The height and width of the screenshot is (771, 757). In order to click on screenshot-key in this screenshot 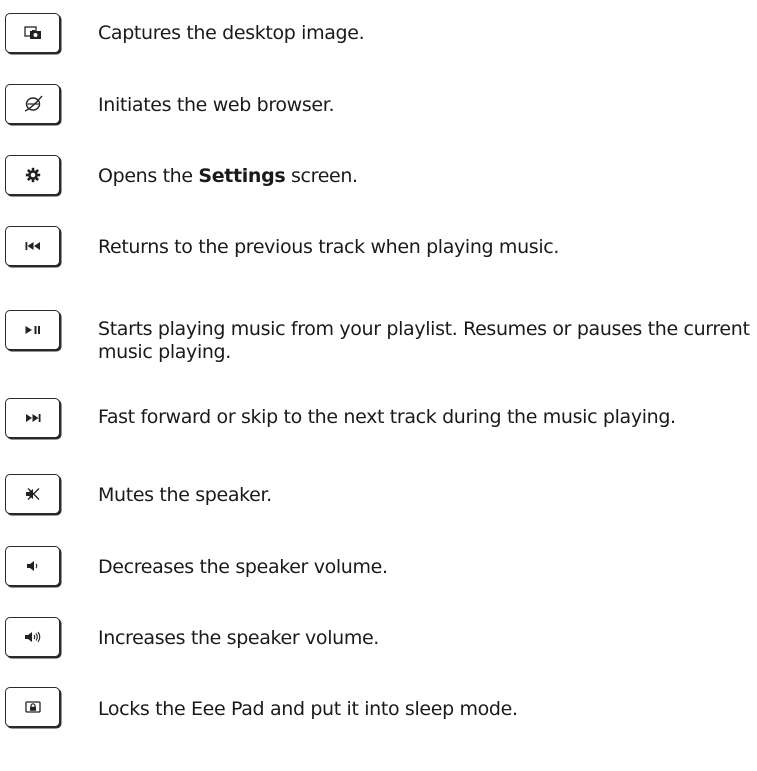, I will do `click(32, 33)`.